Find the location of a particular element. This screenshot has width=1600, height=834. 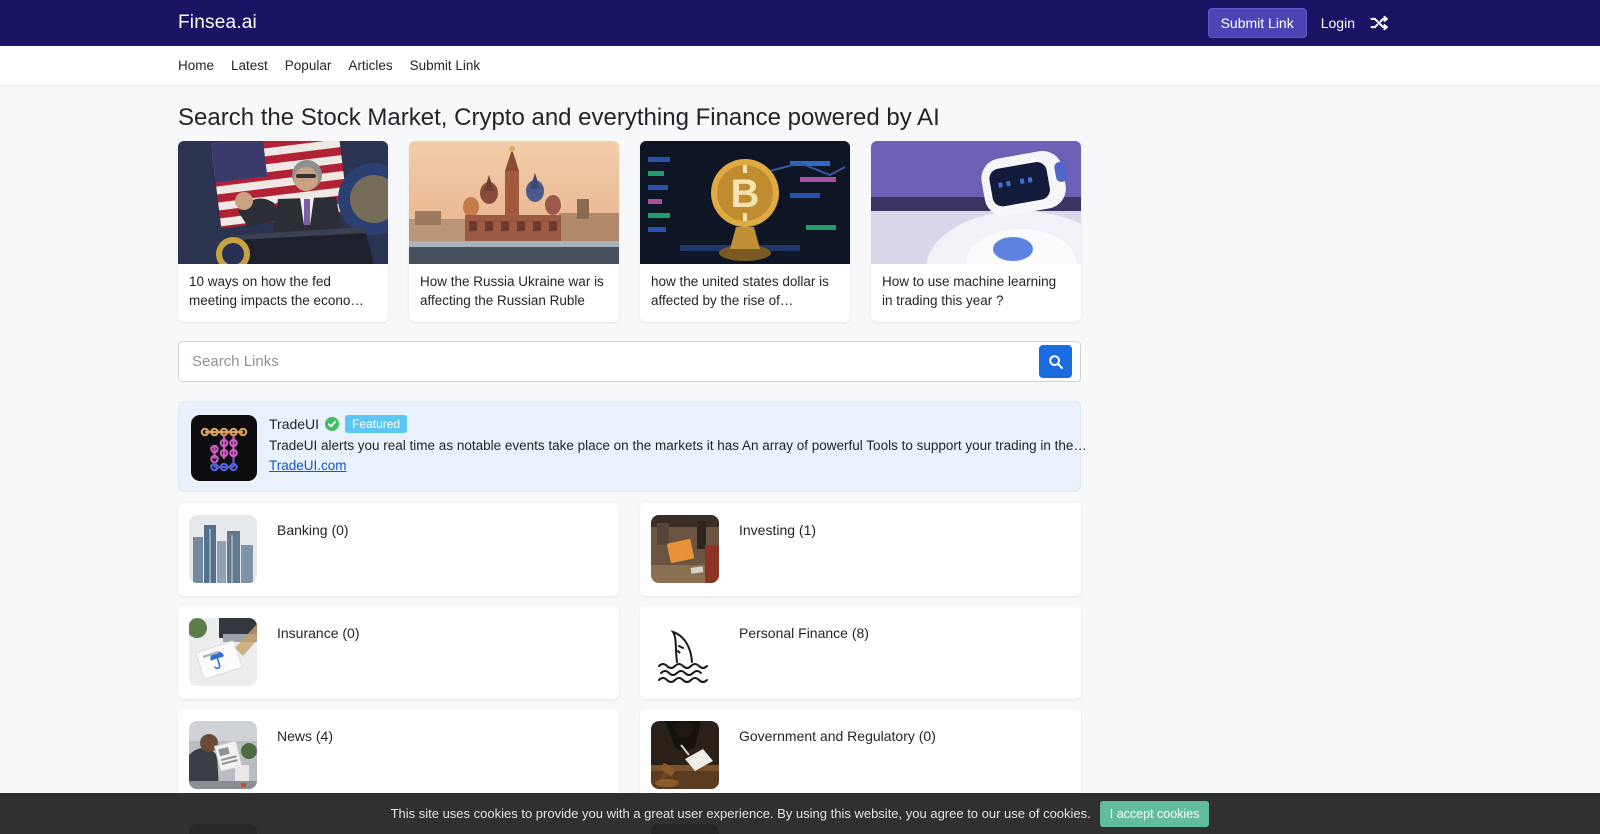

white-robot-image is located at coordinates (976, 202).